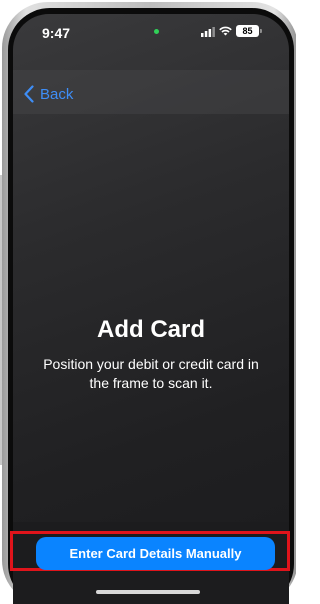  I want to click on cellular-signal-icon, so click(208, 32).